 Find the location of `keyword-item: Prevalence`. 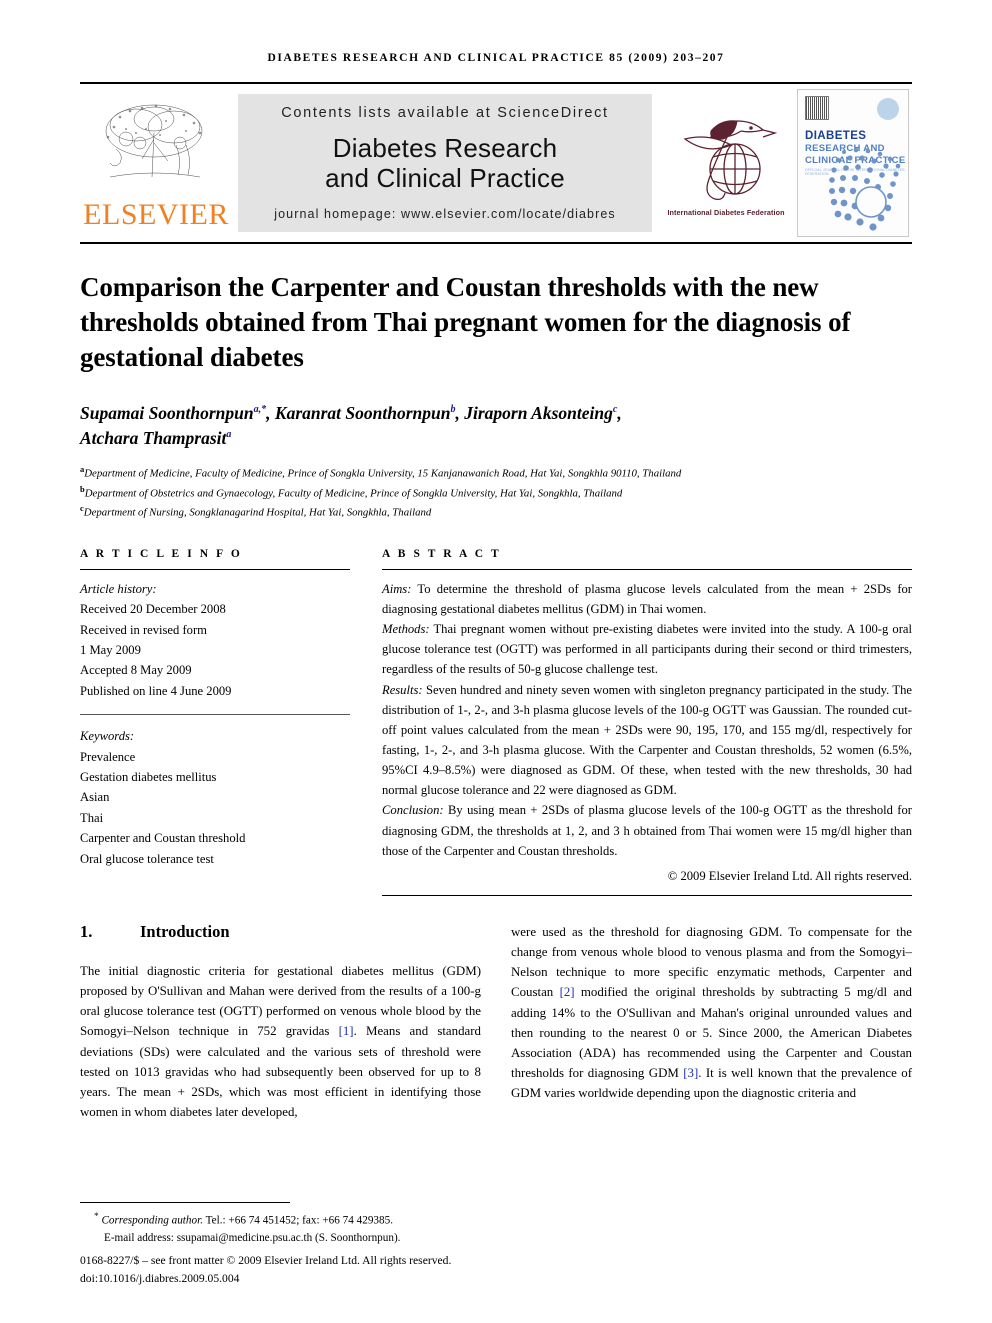

keyword-item: Prevalence is located at coordinates (108, 756).